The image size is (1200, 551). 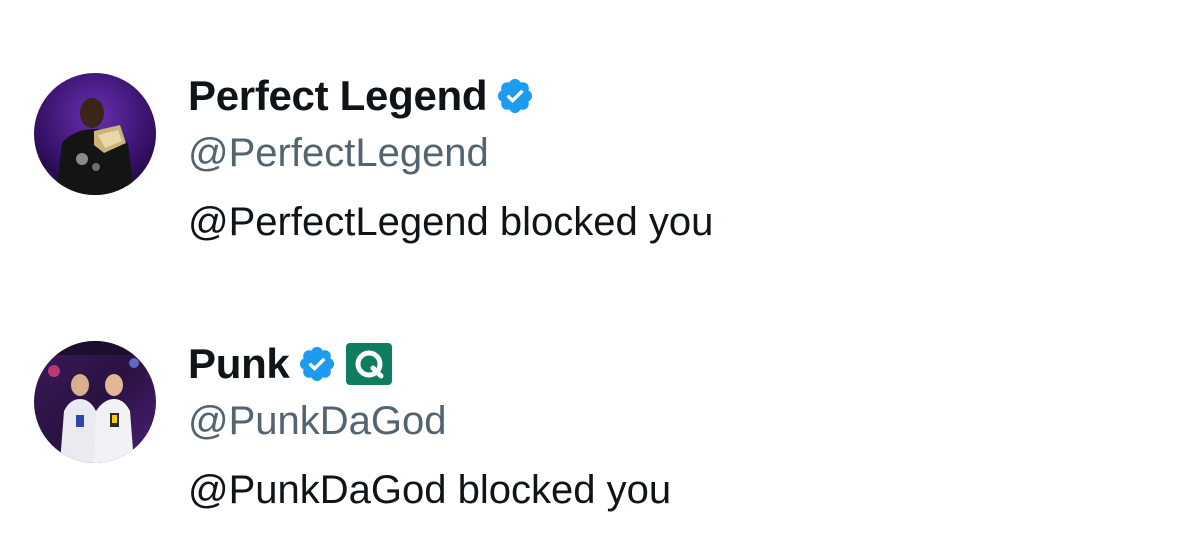 I want to click on blocked-status-text: @PerfectLegend blocked you, so click(x=451, y=222).